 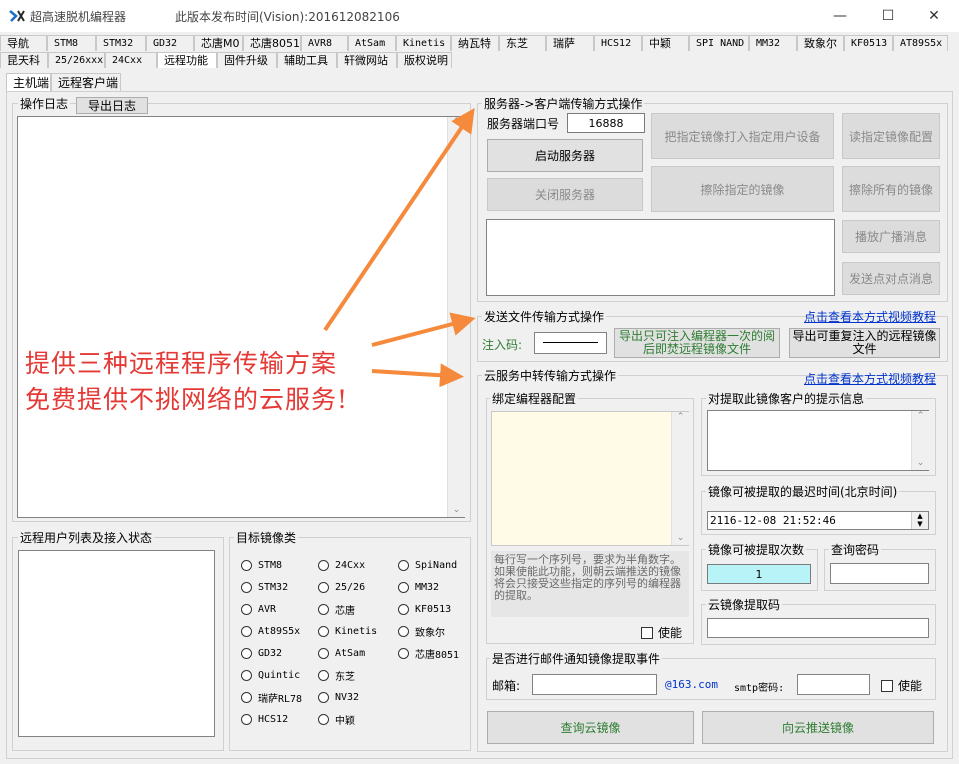 What do you see at coordinates (417, 375) in the screenshot?
I see `arrow-to-cloud-icon` at bounding box center [417, 375].